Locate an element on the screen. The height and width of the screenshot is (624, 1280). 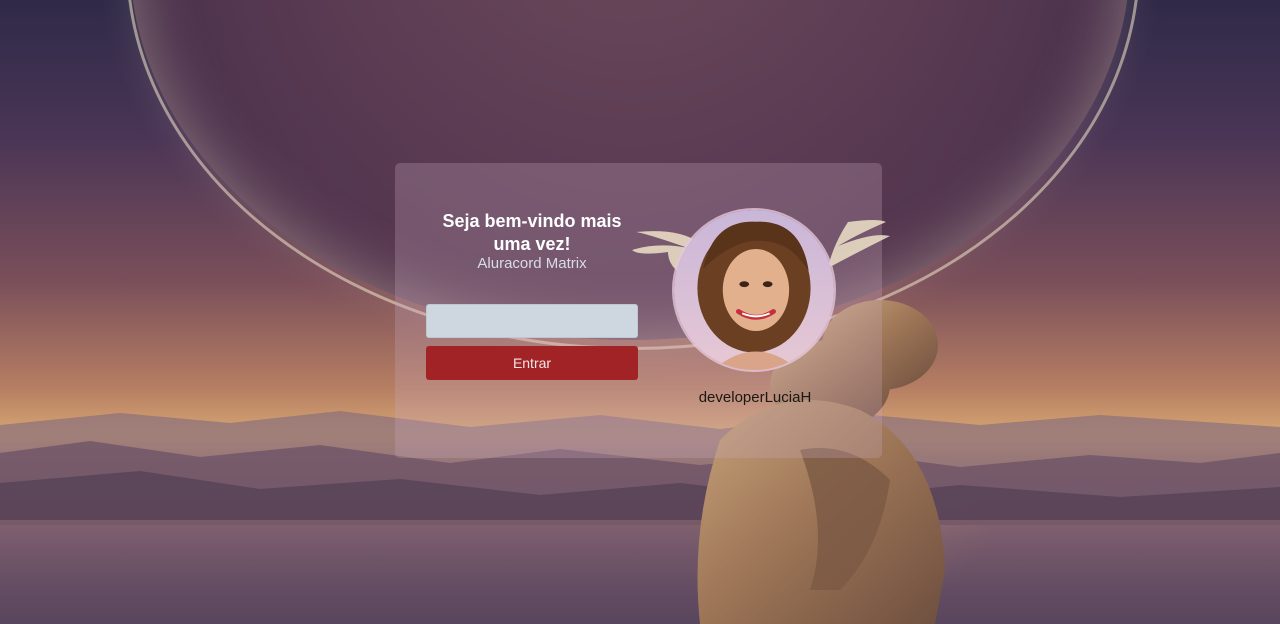
profile-username: developerLuciaH is located at coordinates (755, 397).